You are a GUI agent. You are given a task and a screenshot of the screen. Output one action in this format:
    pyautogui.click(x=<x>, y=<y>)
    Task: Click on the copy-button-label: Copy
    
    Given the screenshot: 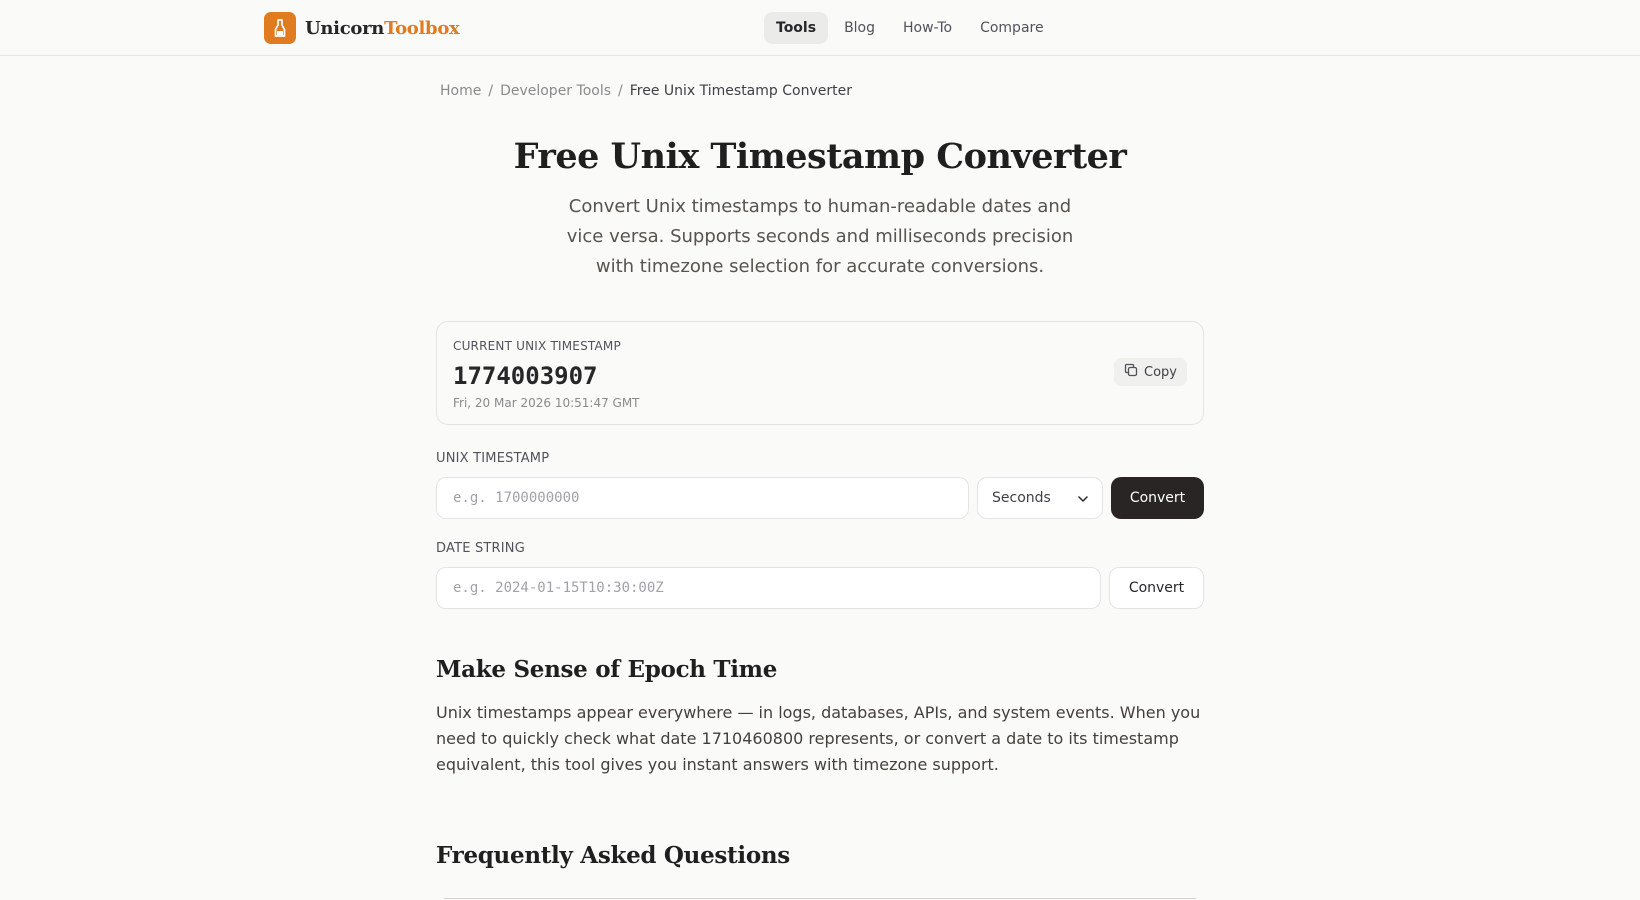 What is the action you would take?
    pyautogui.click(x=1160, y=372)
    